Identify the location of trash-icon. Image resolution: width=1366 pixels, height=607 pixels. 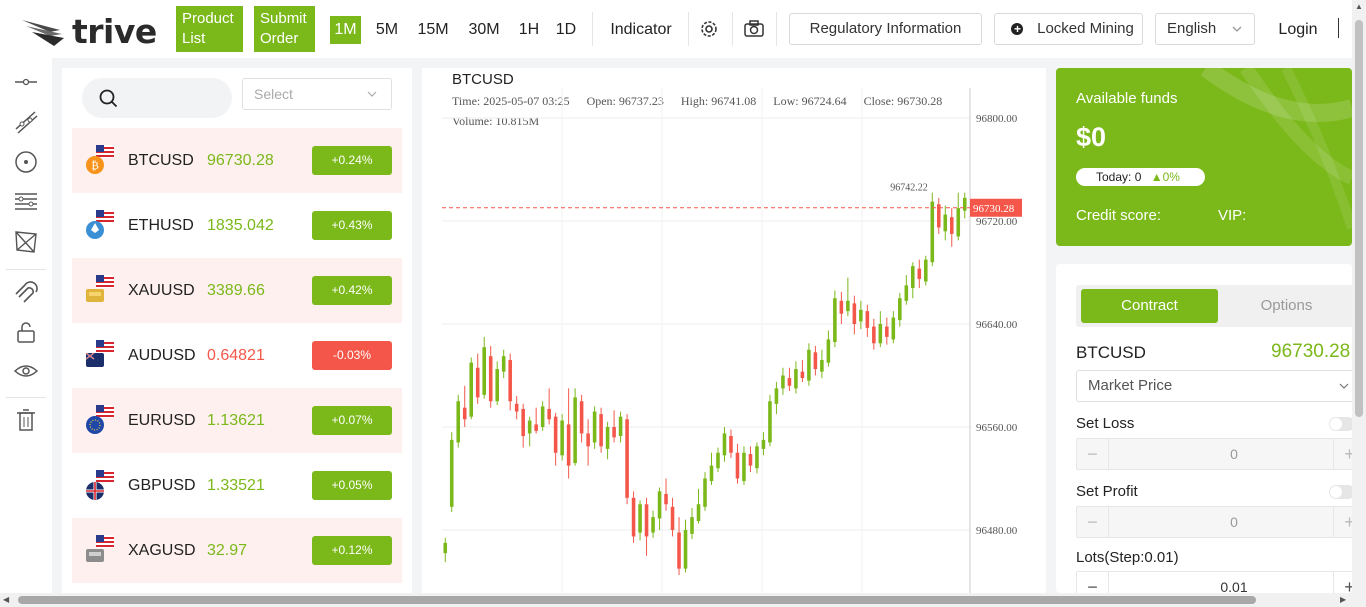
(26, 420).